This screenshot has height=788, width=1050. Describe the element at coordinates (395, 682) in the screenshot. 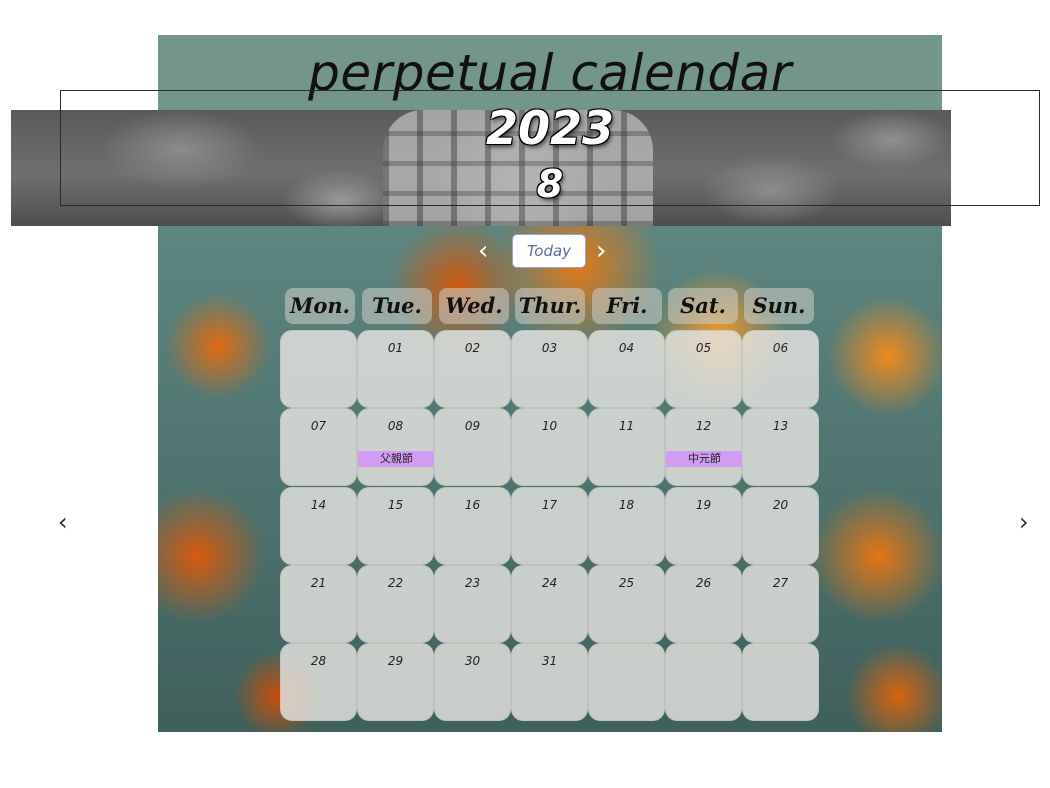

I see `day-cell: 29` at that location.